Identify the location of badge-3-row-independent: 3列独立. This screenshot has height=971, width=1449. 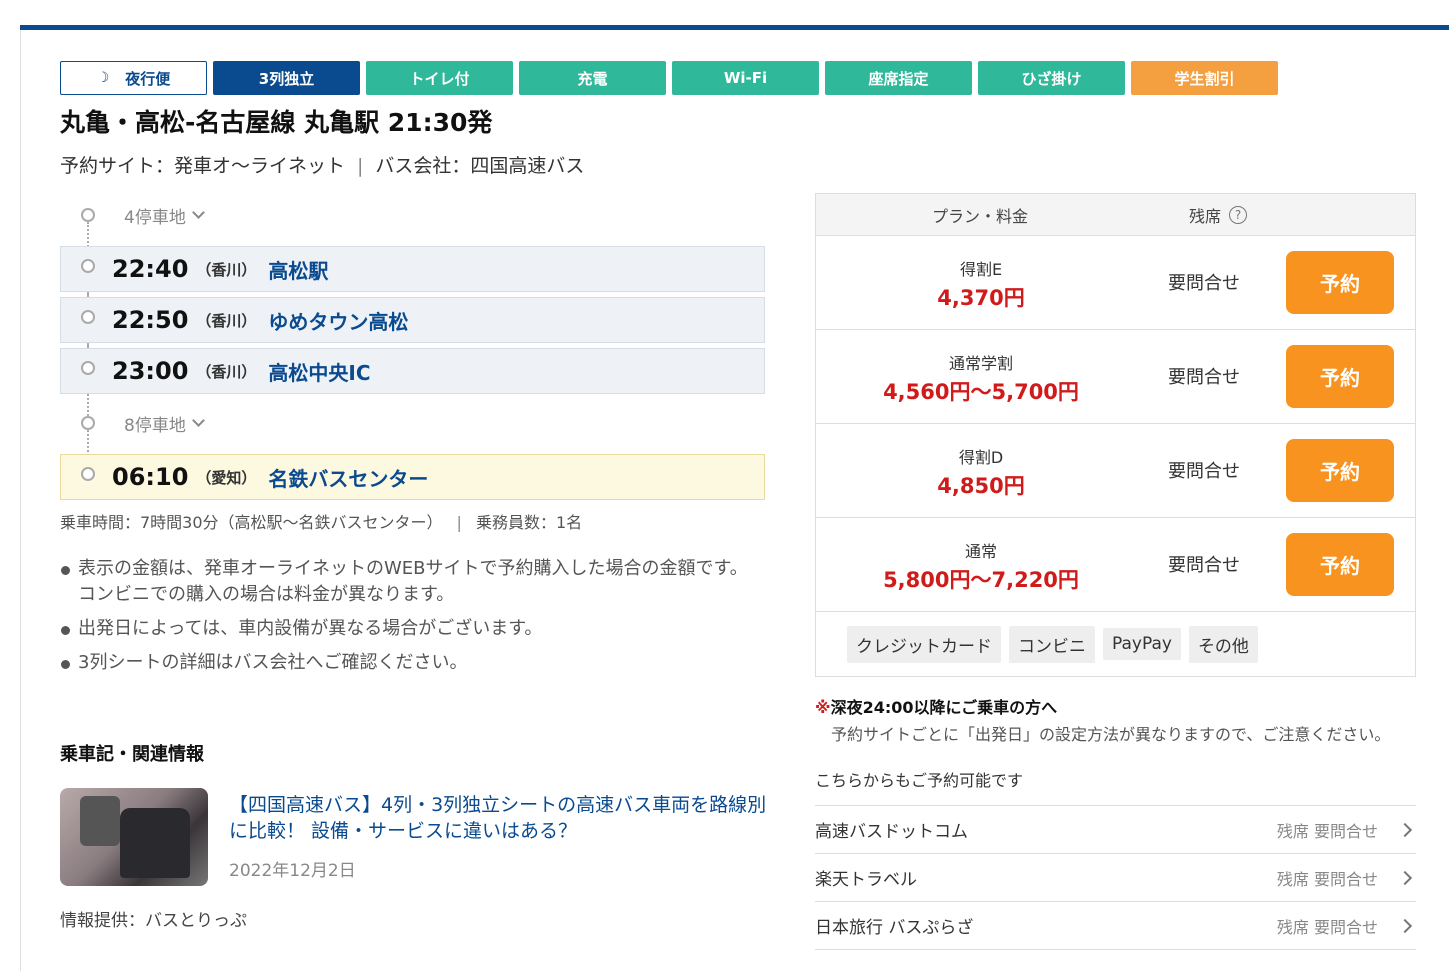
(286, 78).